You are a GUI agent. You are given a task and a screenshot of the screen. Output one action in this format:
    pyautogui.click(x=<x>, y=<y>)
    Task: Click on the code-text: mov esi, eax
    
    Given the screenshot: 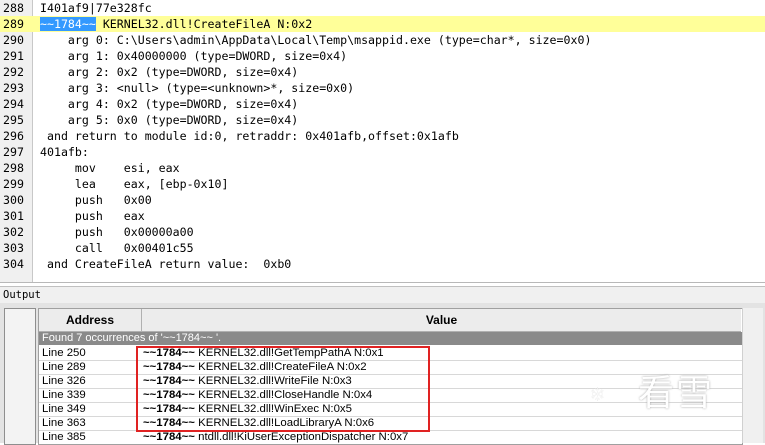 What is the action you would take?
    pyautogui.click(x=110, y=168)
    